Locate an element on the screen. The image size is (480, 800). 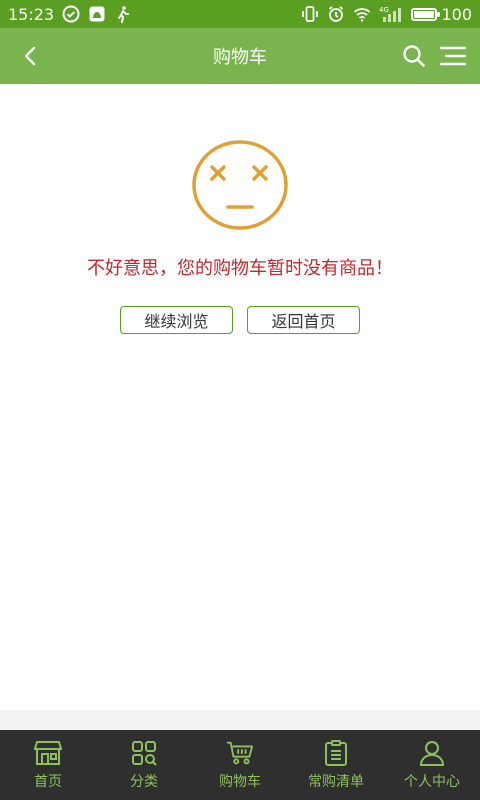
bottom-tab-bar: 首页 分类 购物车 常购清单 个人中心 is located at coordinates (240, 765).